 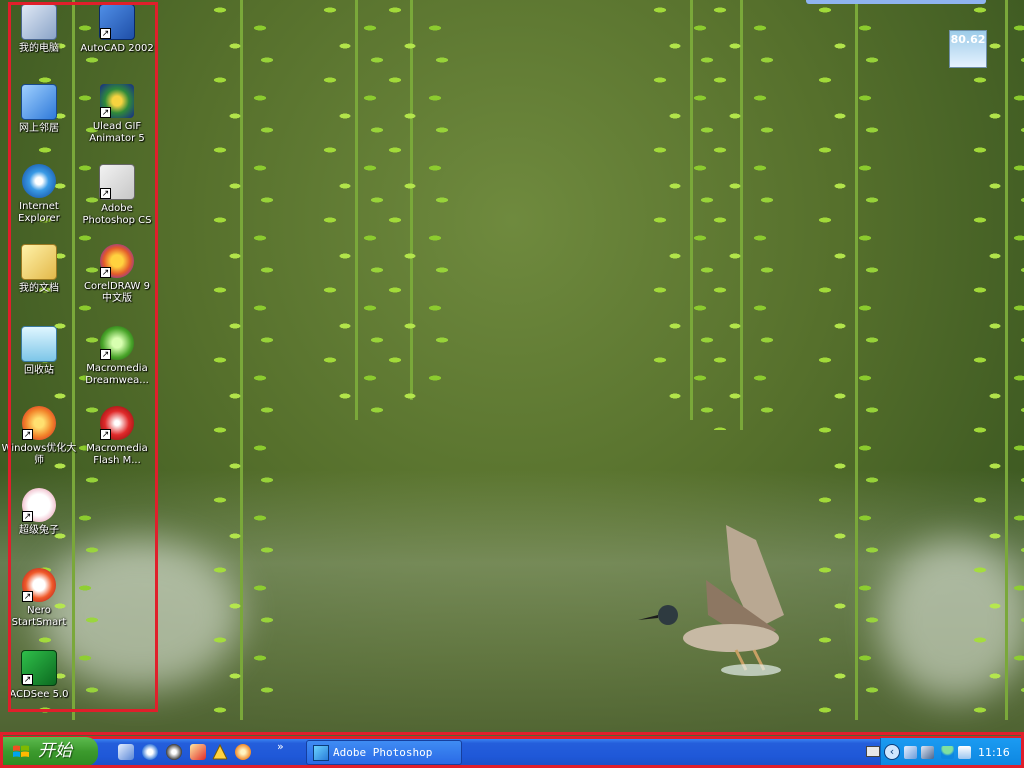 What do you see at coordinates (243, 752) in the screenshot?
I see `browser-icon` at bounding box center [243, 752].